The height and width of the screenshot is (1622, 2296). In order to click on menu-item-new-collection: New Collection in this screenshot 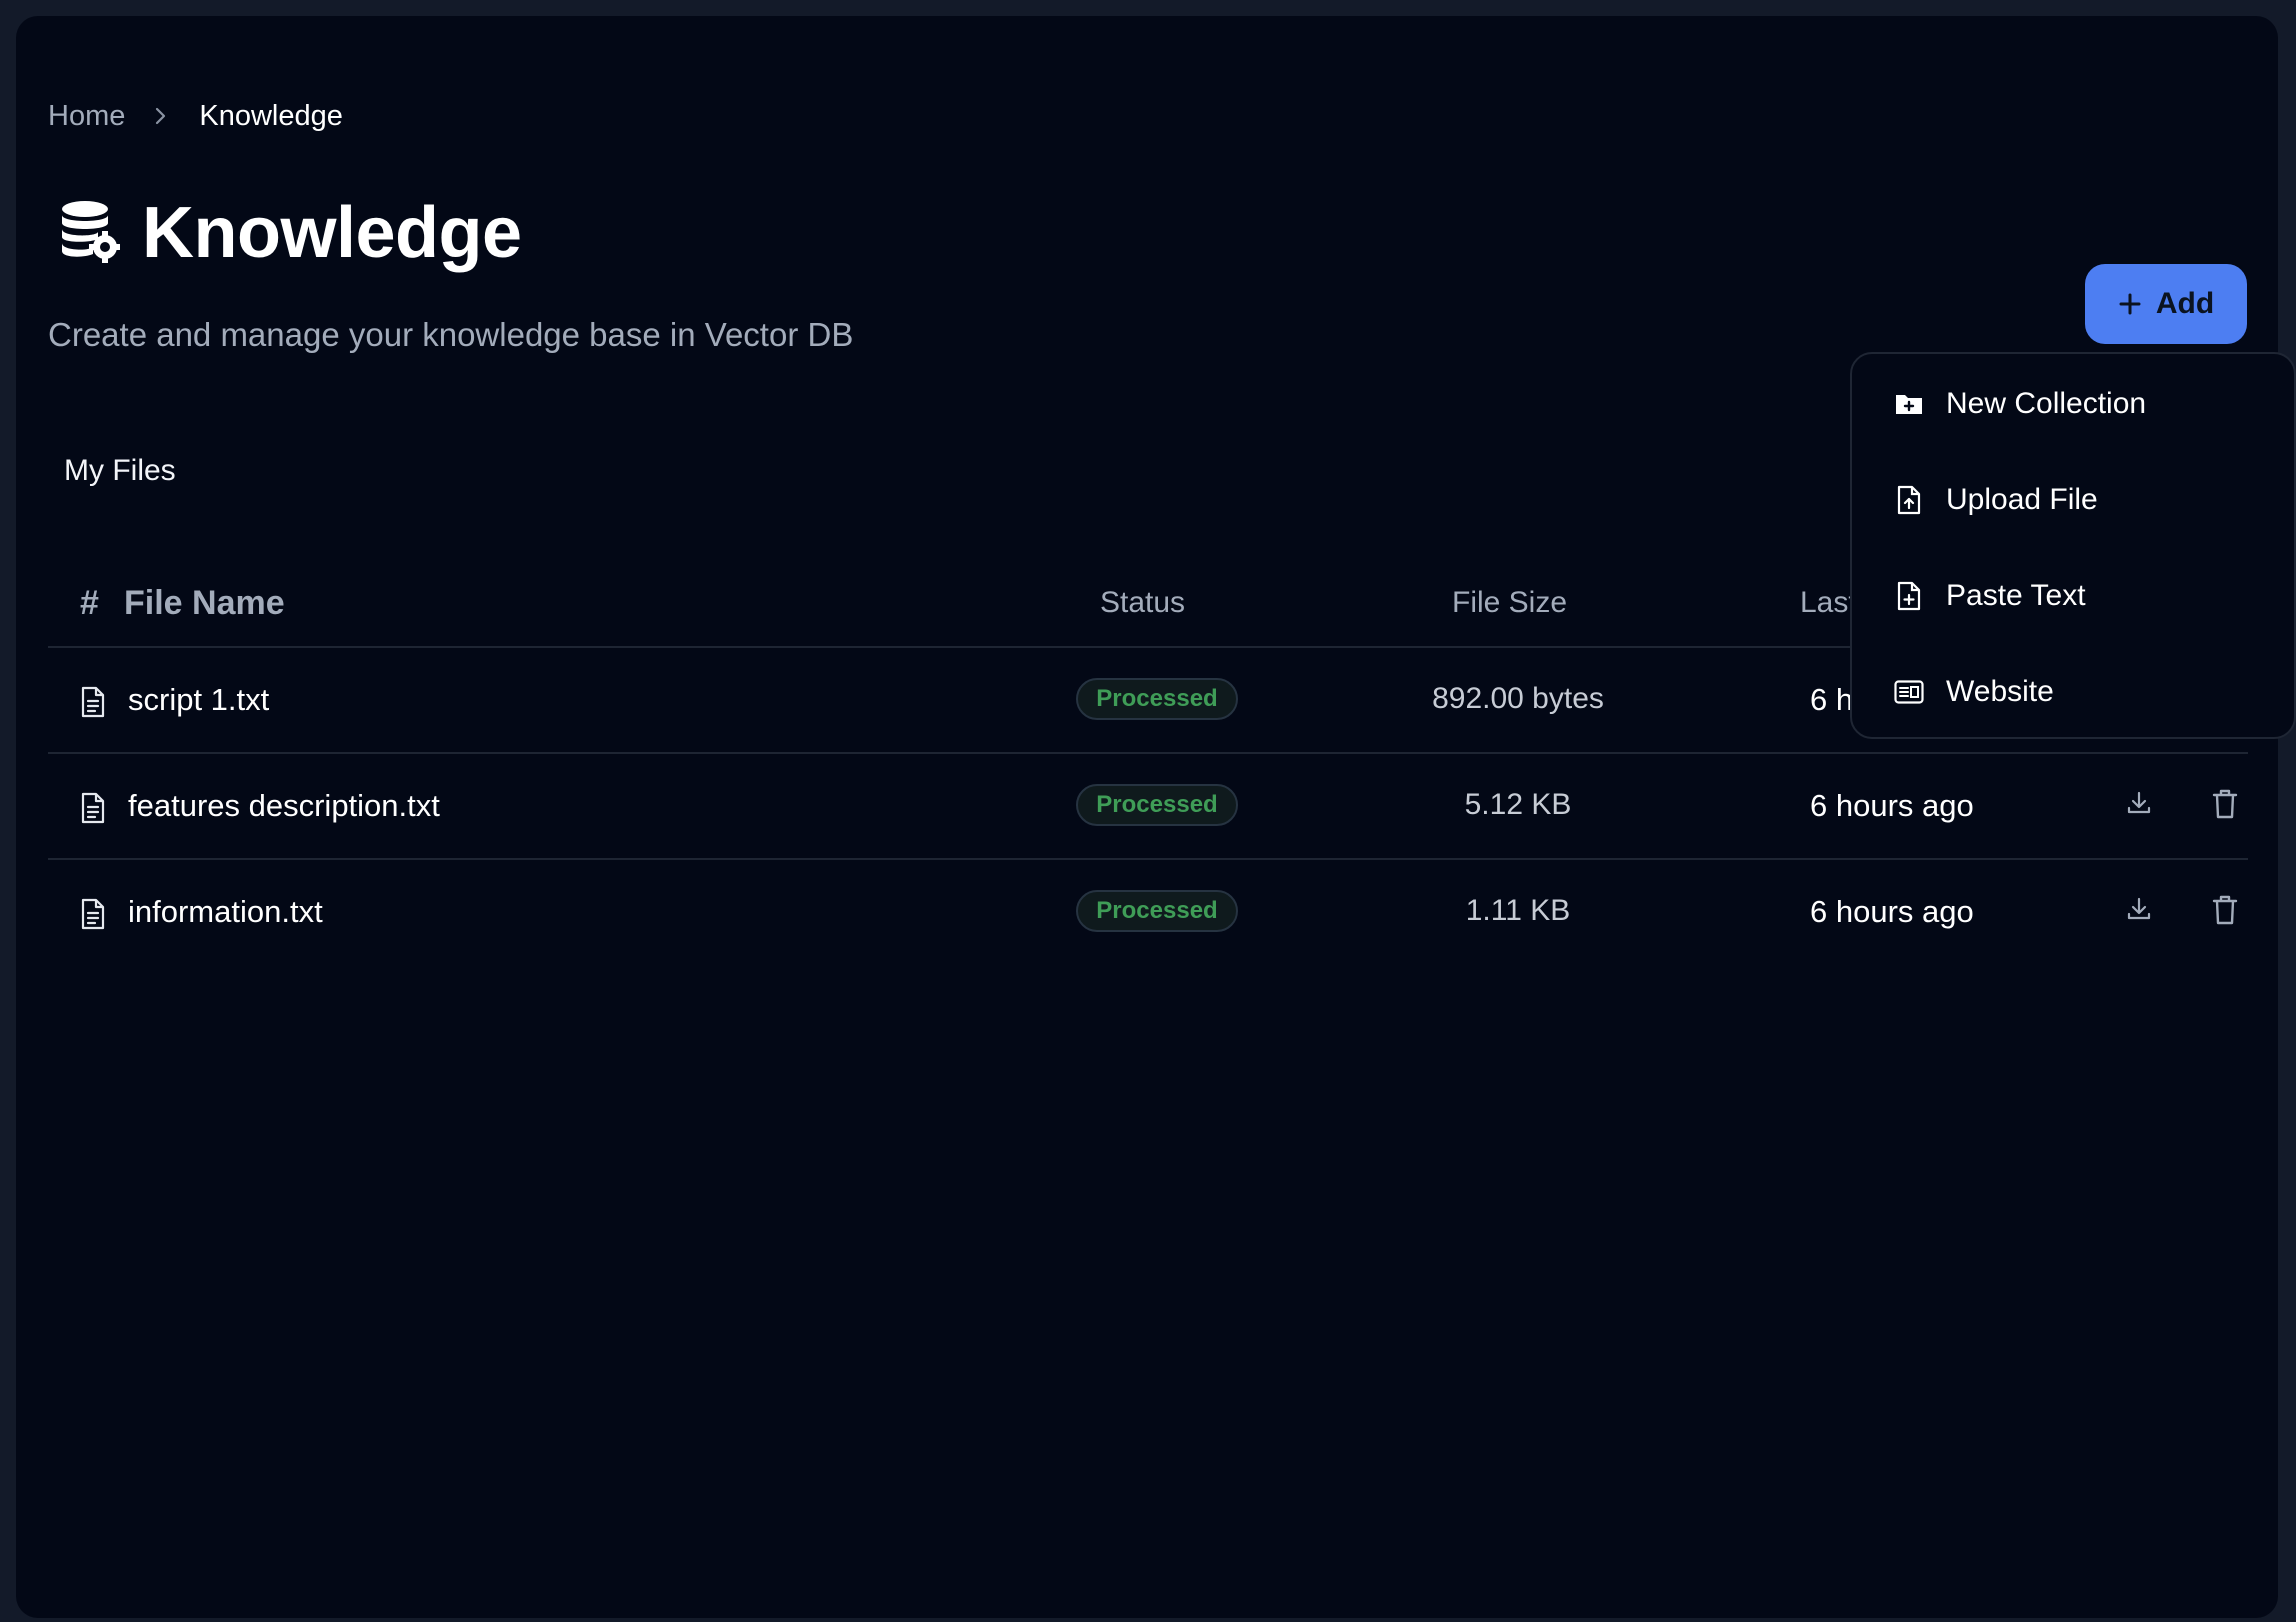, I will do `click(2019, 404)`.